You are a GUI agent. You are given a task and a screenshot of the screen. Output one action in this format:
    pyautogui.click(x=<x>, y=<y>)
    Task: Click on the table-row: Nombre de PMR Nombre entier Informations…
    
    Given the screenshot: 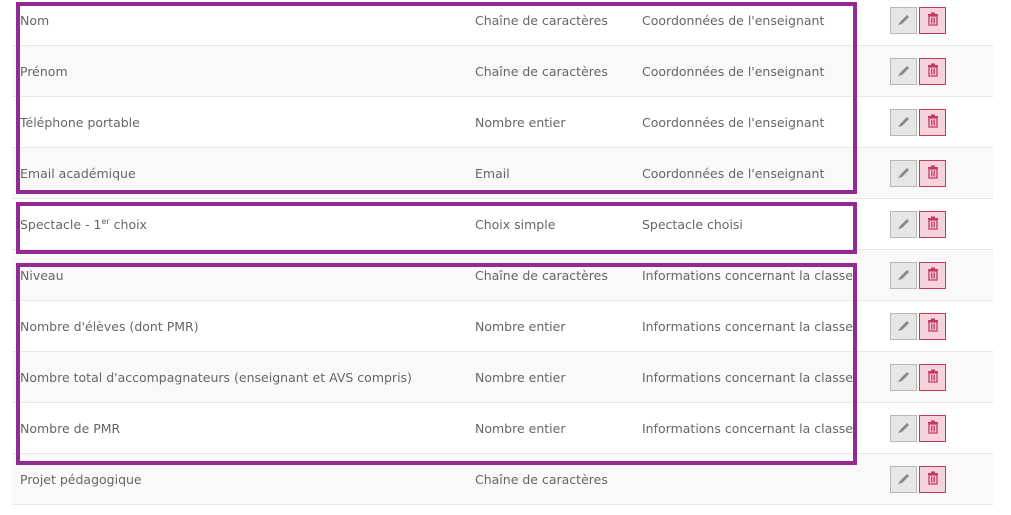 What is the action you would take?
    pyautogui.click(x=502, y=428)
    